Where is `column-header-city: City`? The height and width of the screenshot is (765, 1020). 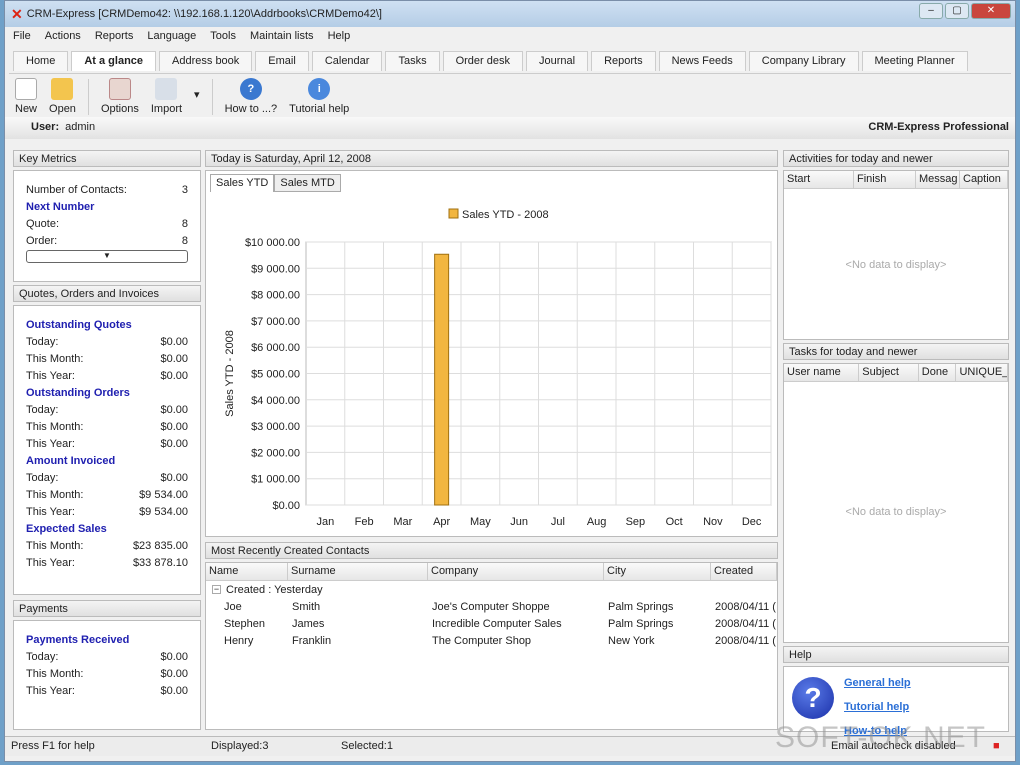 column-header-city: City is located at coordinates (657, 571).